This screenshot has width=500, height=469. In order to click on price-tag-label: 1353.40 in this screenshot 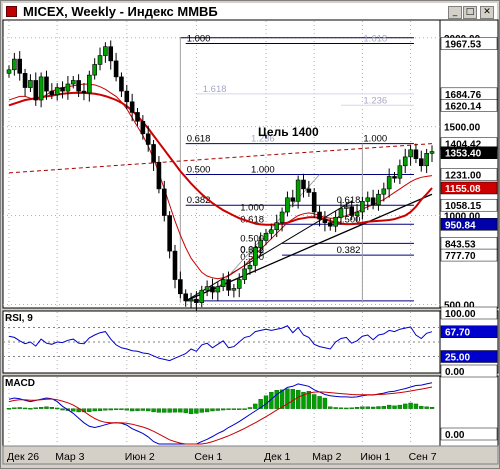, I will do `click(463, 154)`.